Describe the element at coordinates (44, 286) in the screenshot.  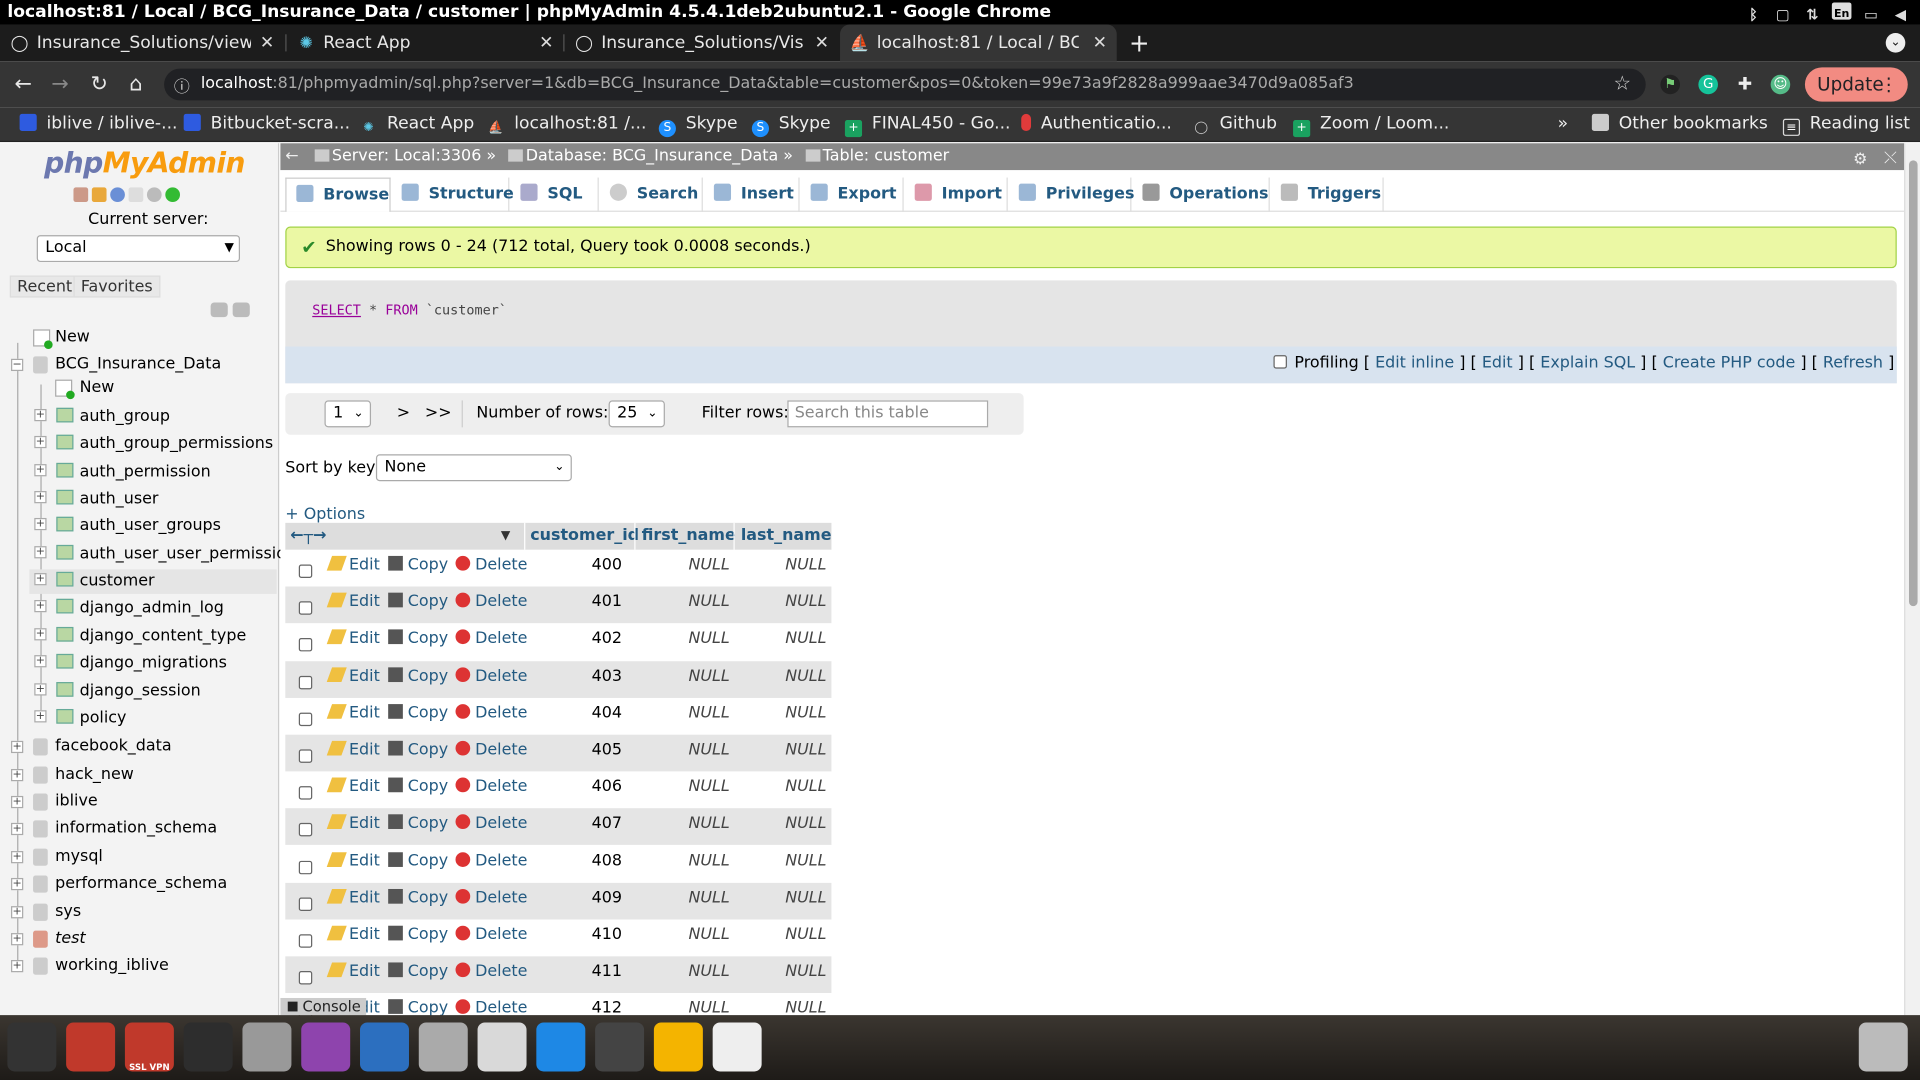
I see `recent-tab: Recent` at that location.